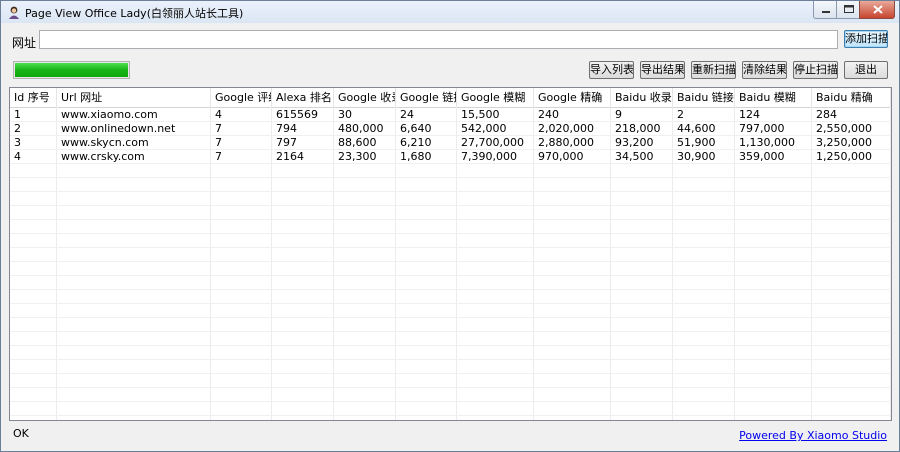 The width and height of the screenshot is (900, 452). What do you see at coordinates (866, 70) in the screenshot?
I see `exit-button: 退出` at bounding box center [866, 70].